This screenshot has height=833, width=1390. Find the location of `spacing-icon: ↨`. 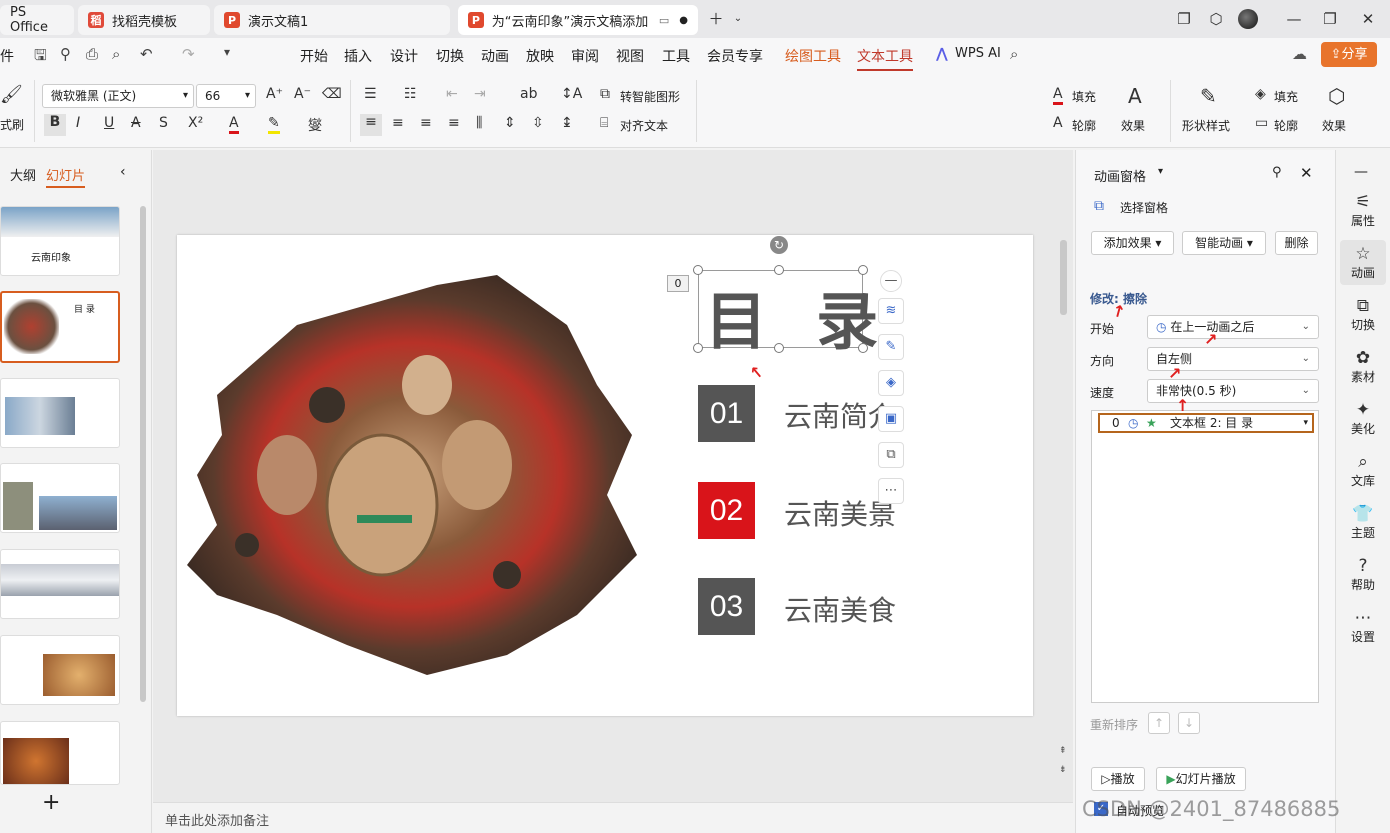

spacing-icon: ↨ is located at coordinates (567, 123).